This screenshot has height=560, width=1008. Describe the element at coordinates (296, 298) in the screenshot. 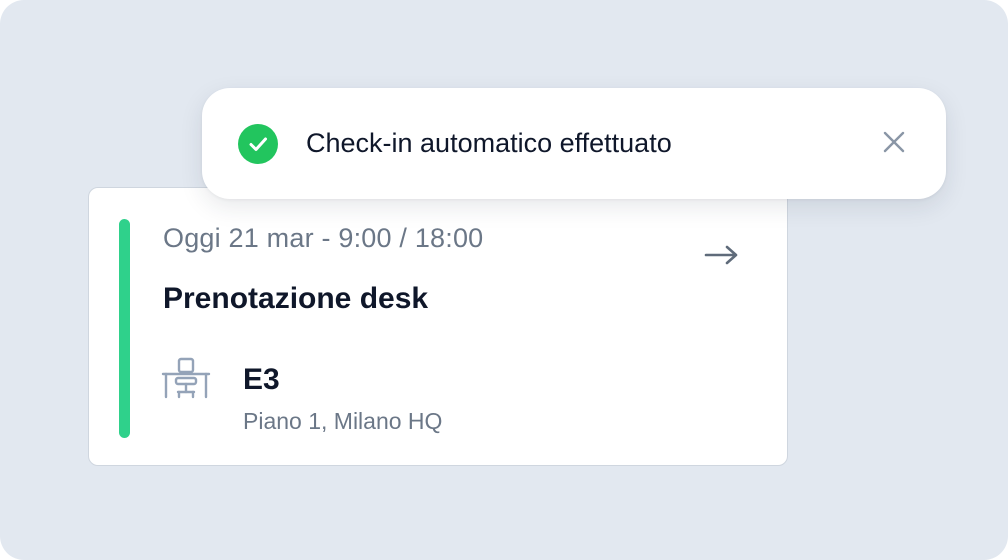

I see `booking-title: Prenotazione desk` at that location.